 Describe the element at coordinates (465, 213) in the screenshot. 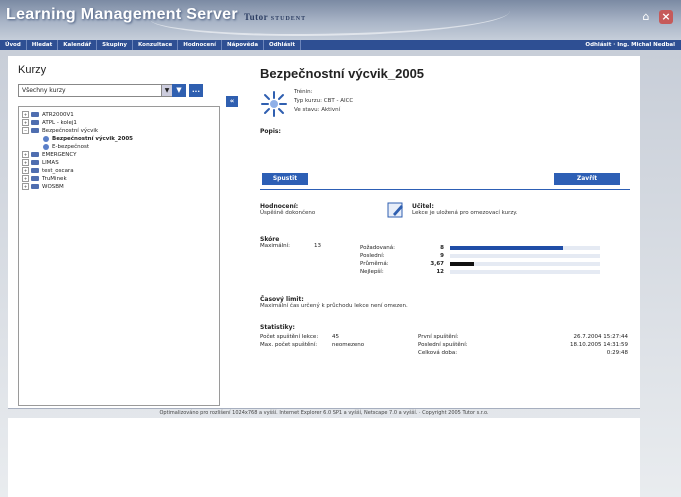

I see `comment-text: Lekce je uložená pro omezovací kurzy.` at that location.